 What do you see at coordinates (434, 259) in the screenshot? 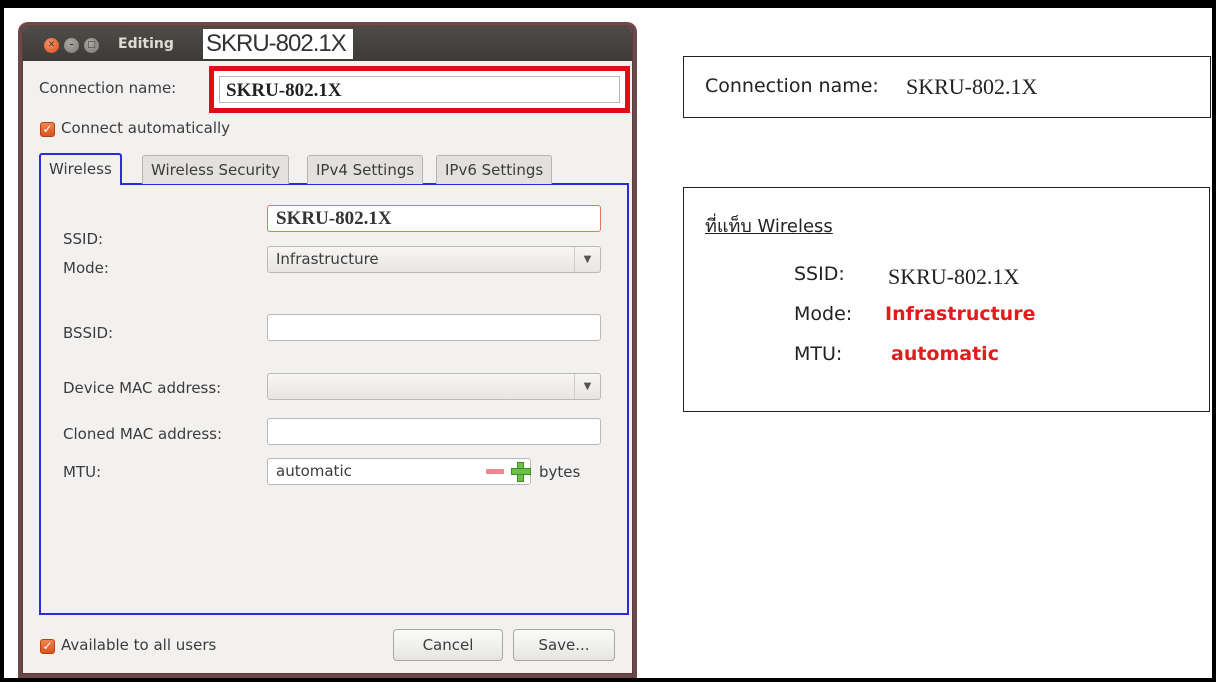
I see `mode-select: Infrastructure ▼` at bounding box center [434, 259].